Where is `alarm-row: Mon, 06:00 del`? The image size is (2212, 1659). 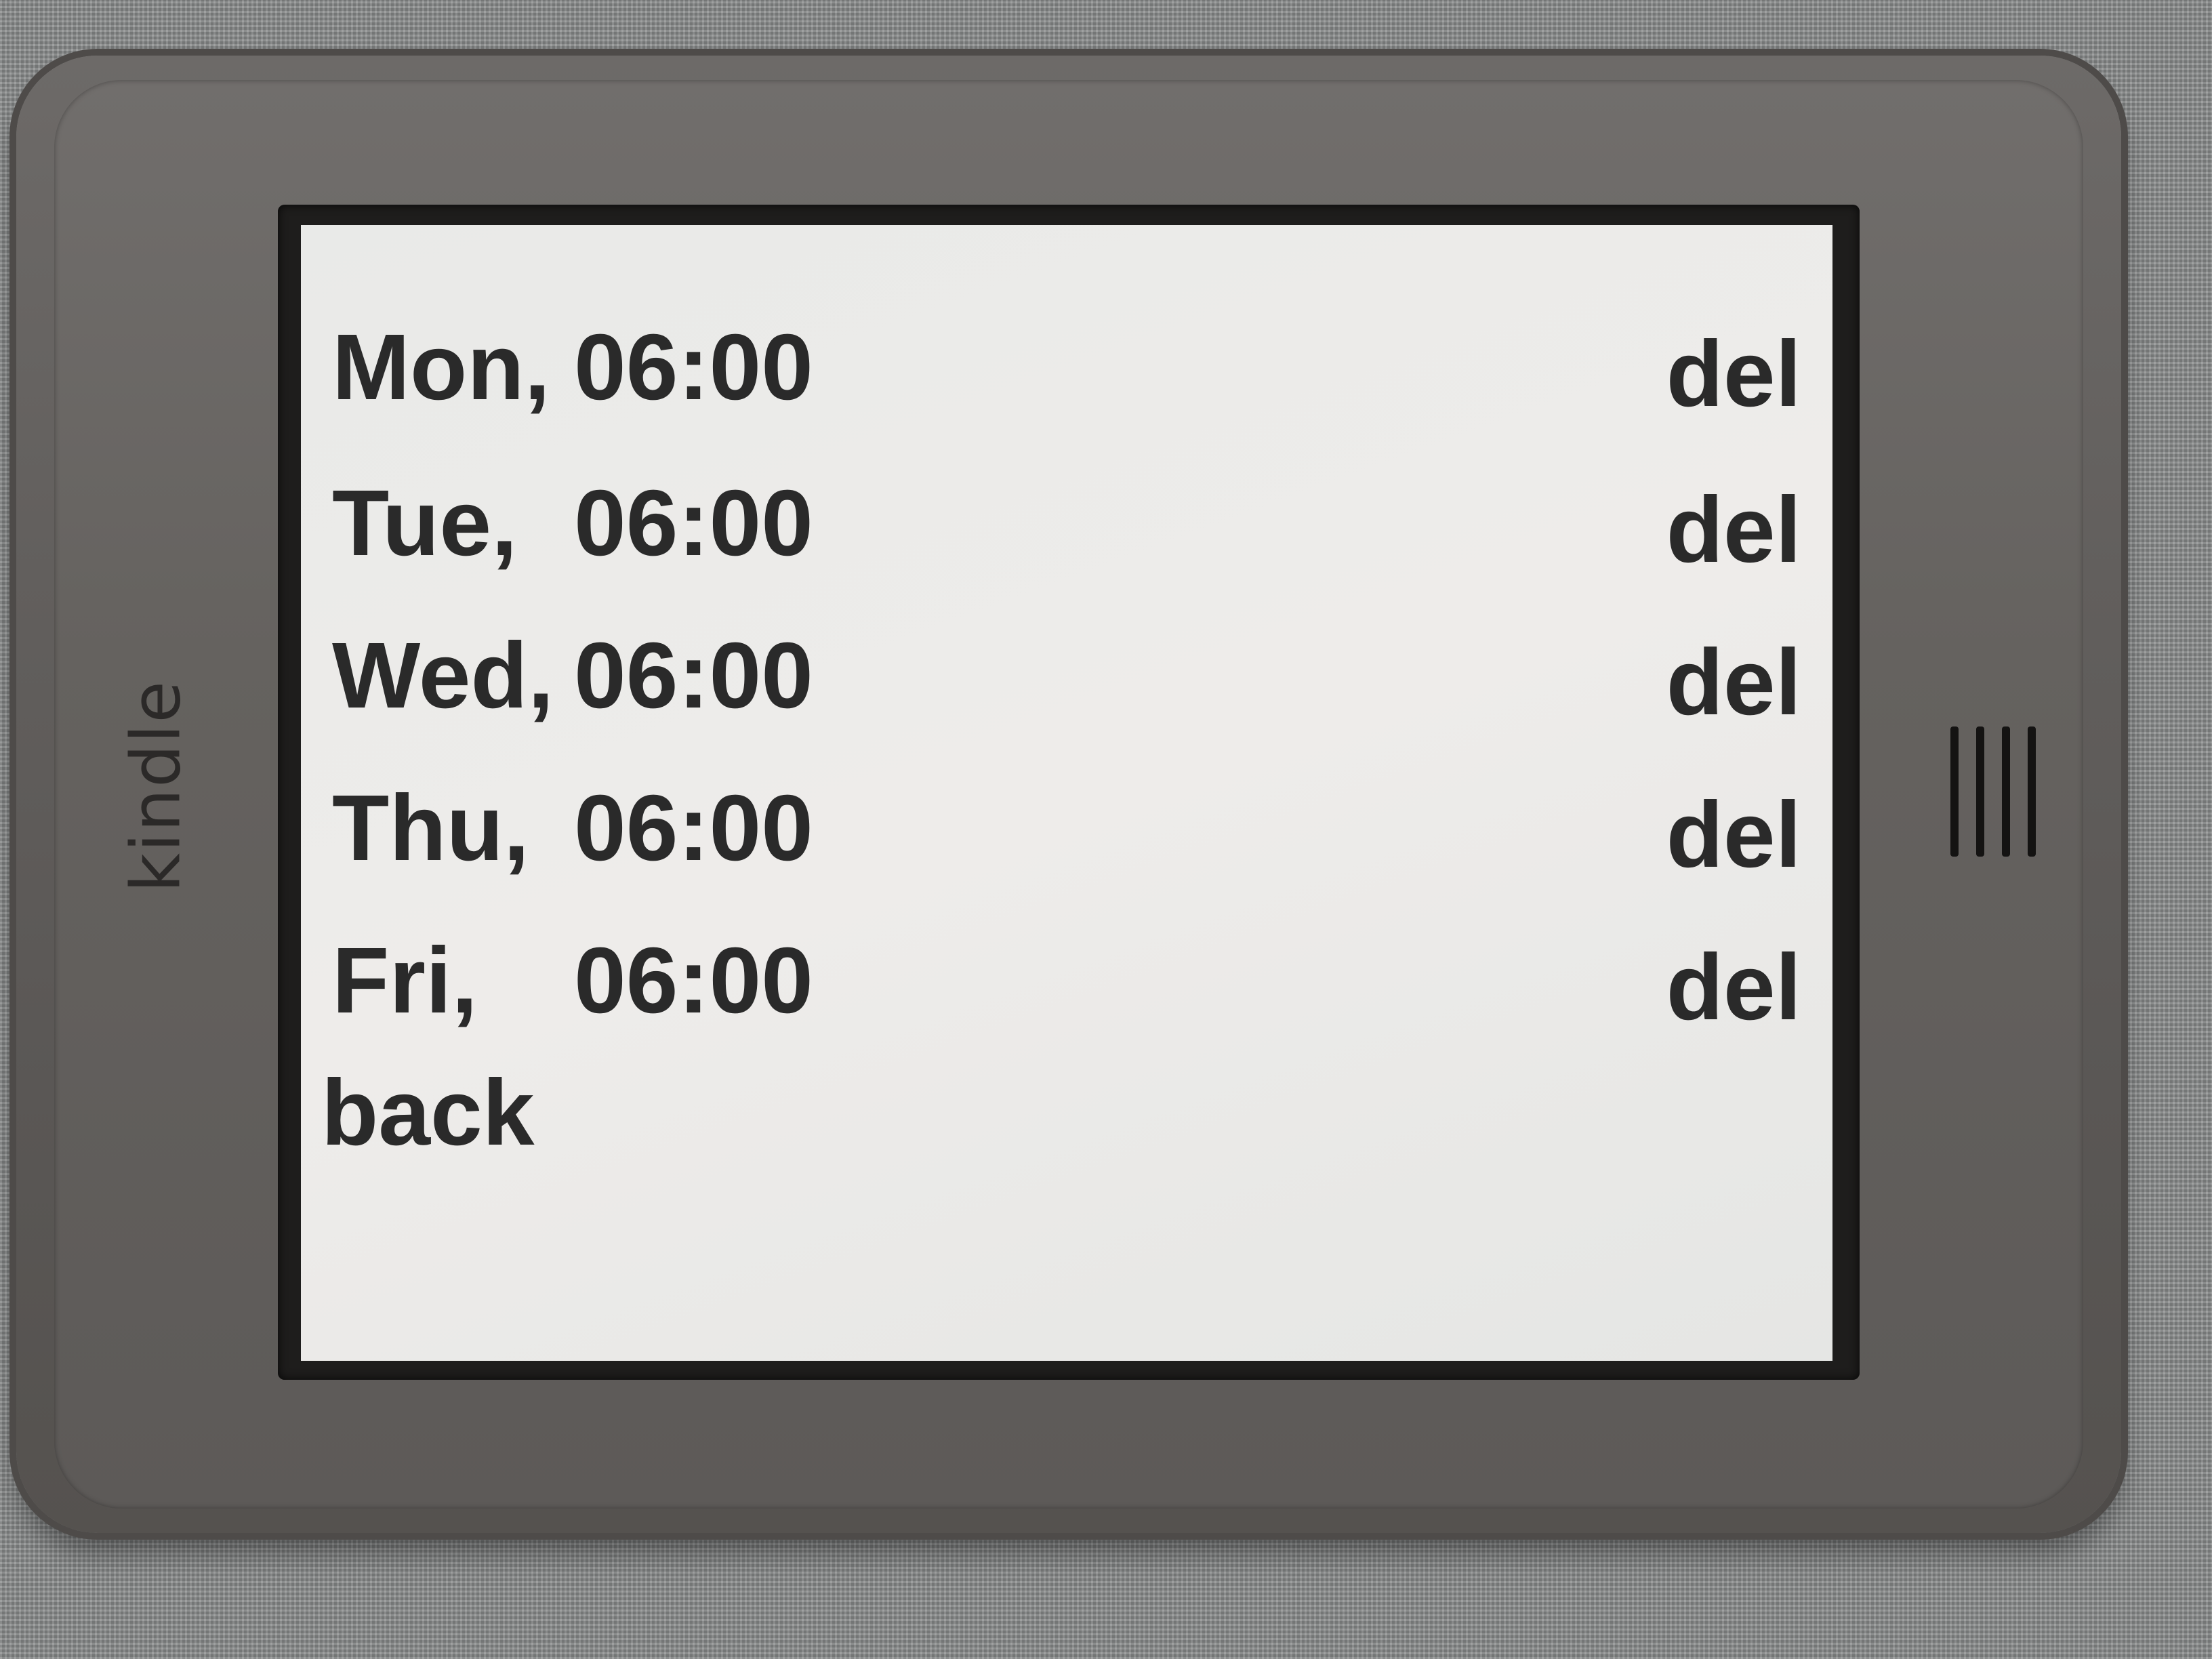
alarm-row: Mon, 06:00 del is located at coordinates (1066, 367).